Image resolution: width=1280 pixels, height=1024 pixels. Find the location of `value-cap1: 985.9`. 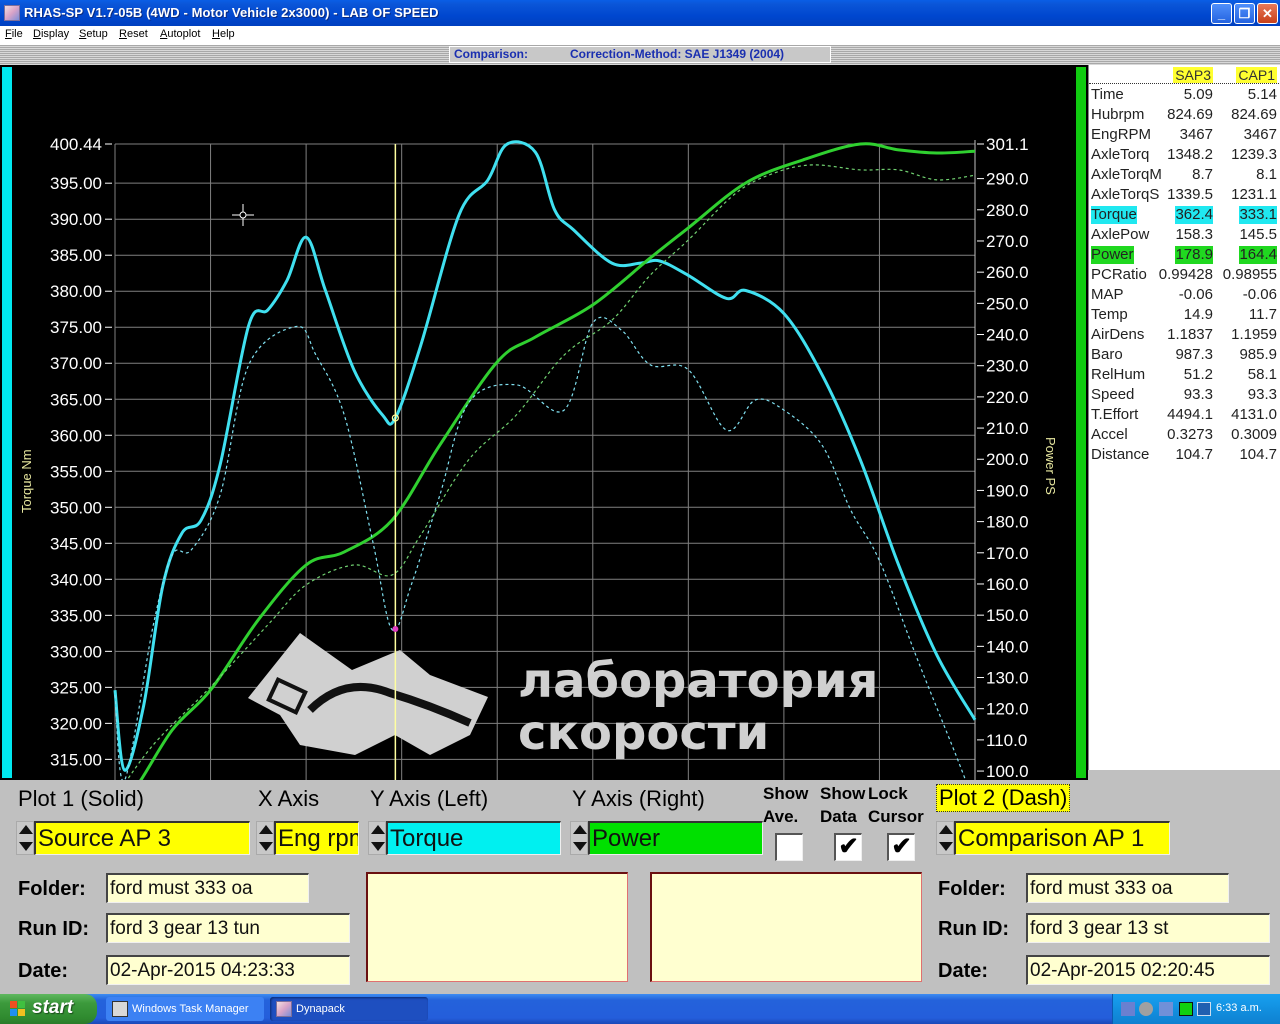

value-cap1: 985.9 is located at coordinates (1258, 354).